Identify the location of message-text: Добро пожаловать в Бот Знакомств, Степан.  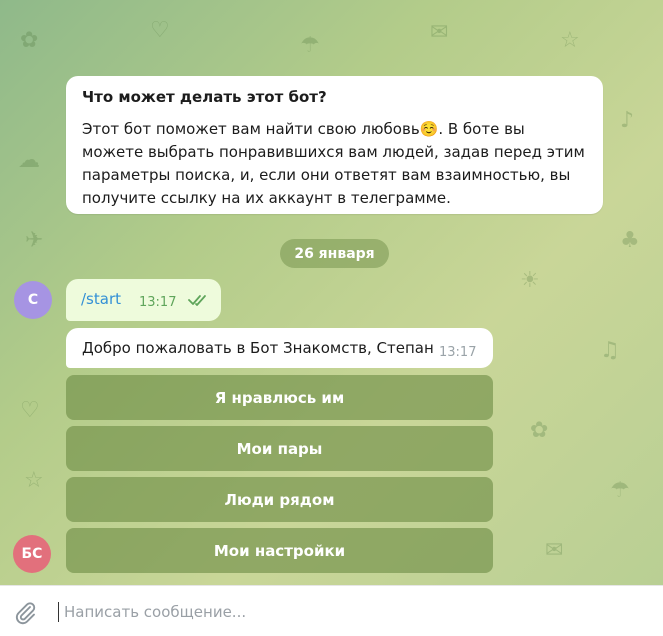
(258, 348).